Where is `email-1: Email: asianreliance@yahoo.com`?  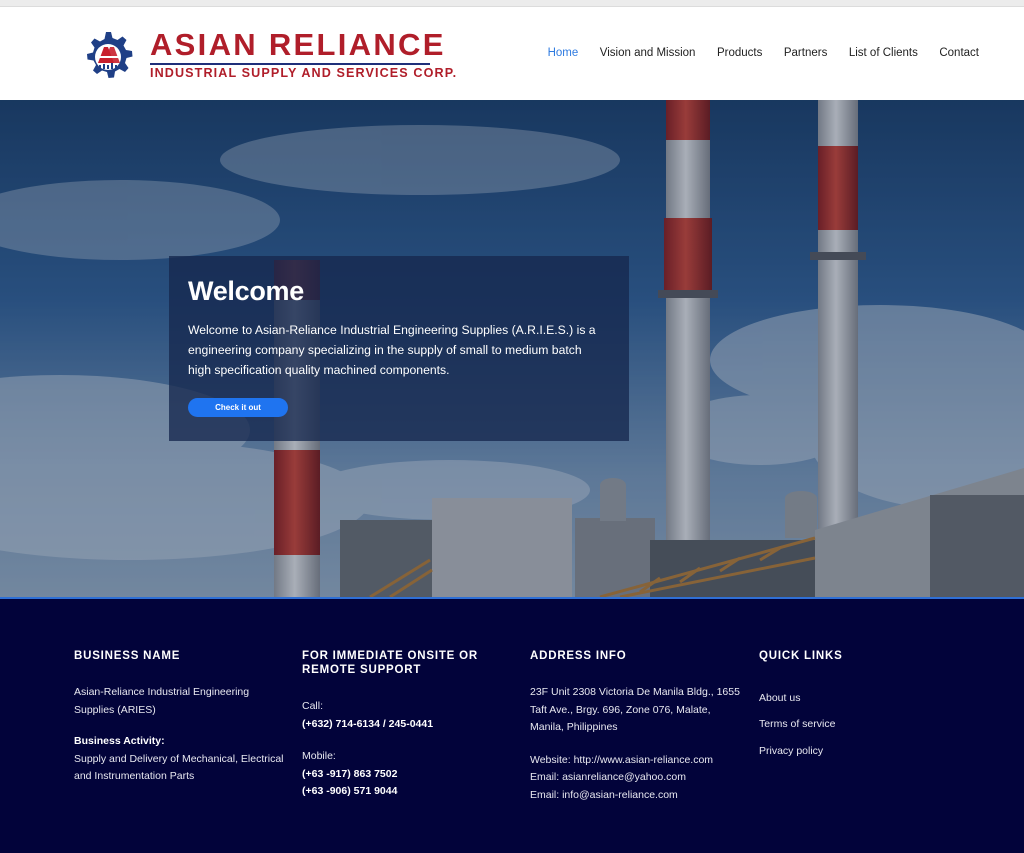
email-1: Email: asianreliance@yahoo.com is located at coordinates (637, 778).